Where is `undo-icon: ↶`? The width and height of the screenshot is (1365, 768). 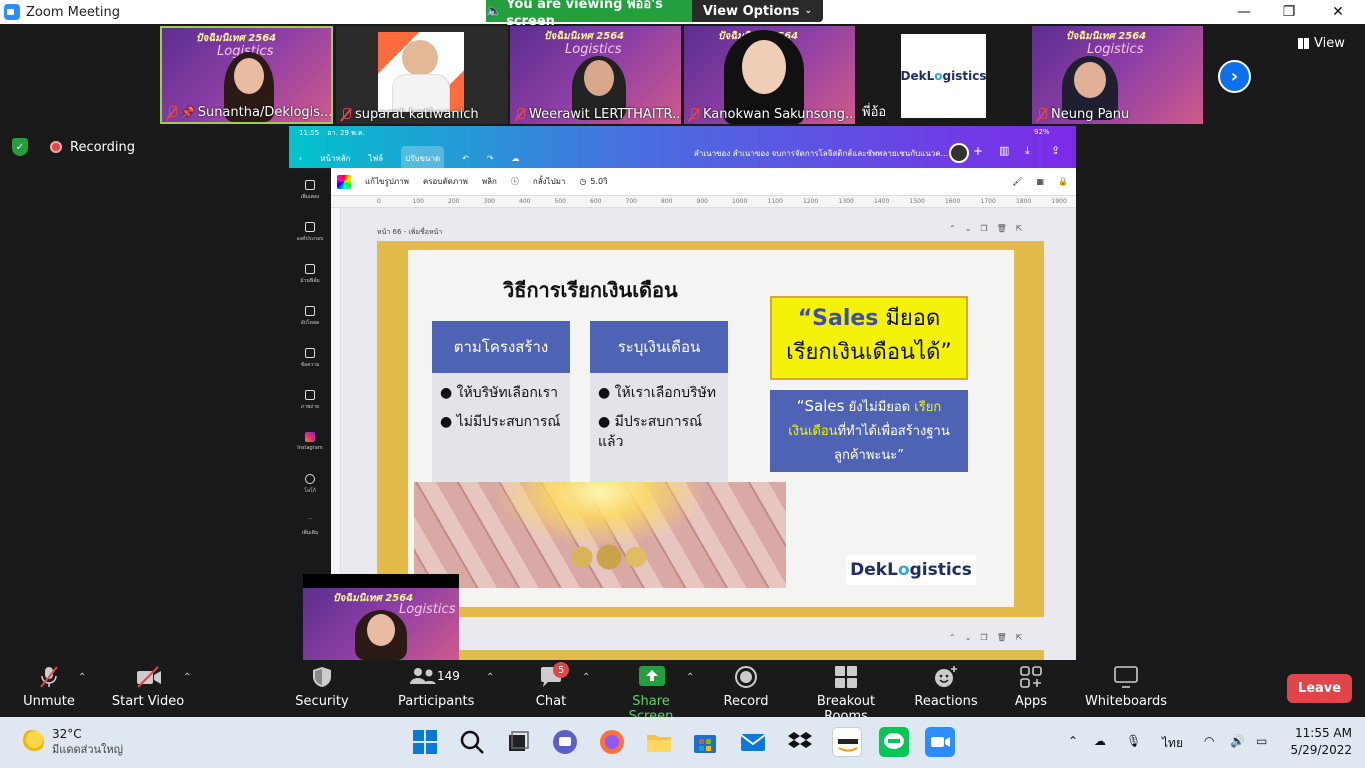 undo-icon: ↶ is located at coordinates (465, 158).